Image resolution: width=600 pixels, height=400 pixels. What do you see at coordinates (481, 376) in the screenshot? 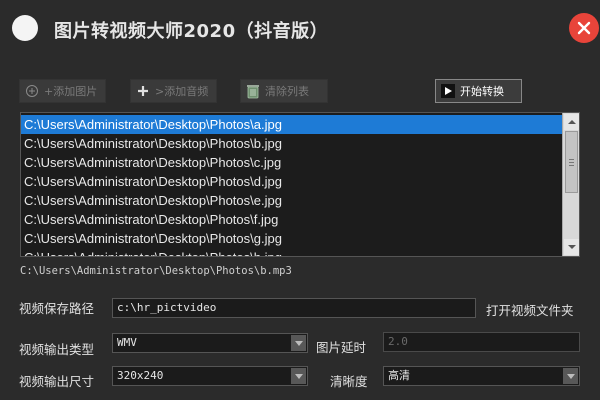
I see `clarity-select: 高清` at bounding box center [481, 376].